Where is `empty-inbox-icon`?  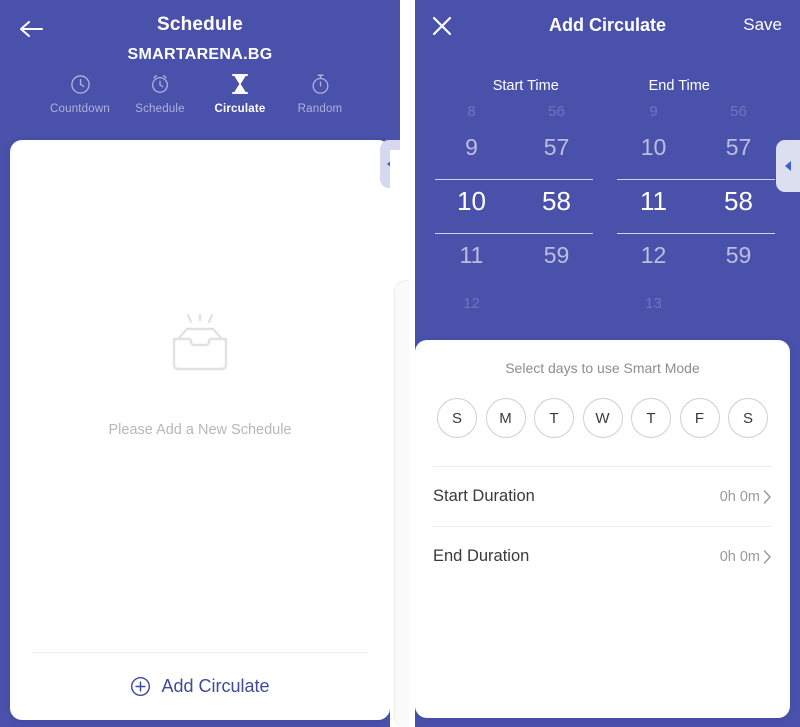 empty-inbox-icon is located at coordinates (200, 347).